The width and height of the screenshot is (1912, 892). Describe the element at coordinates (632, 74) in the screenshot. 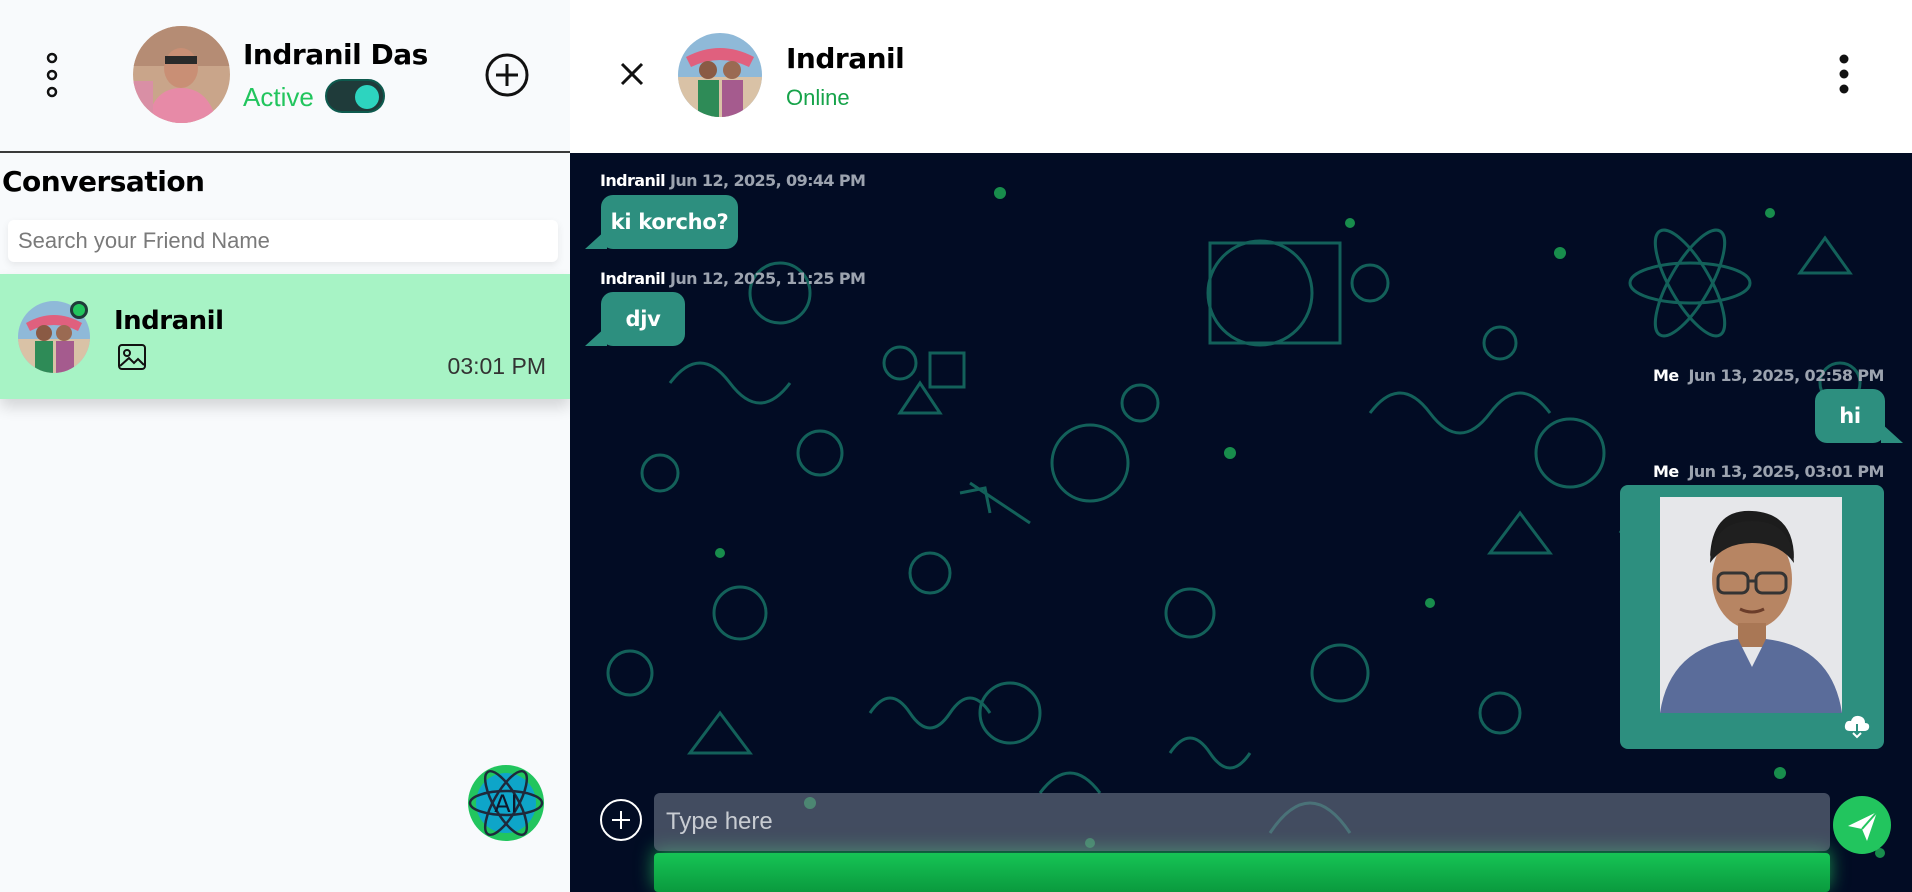

I see `close-icon` at that location.